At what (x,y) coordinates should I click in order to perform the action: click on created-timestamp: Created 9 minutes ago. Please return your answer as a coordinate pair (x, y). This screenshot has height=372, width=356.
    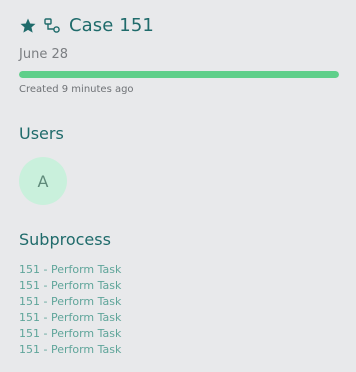
    Looking at the image, I should click on (76, 89).